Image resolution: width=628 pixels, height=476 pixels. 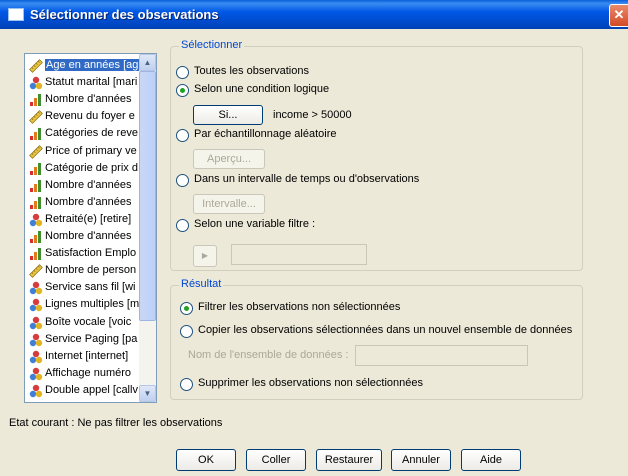 I want to click on variable-label: Satisfaction Emplo, so click(x=91, y=253).